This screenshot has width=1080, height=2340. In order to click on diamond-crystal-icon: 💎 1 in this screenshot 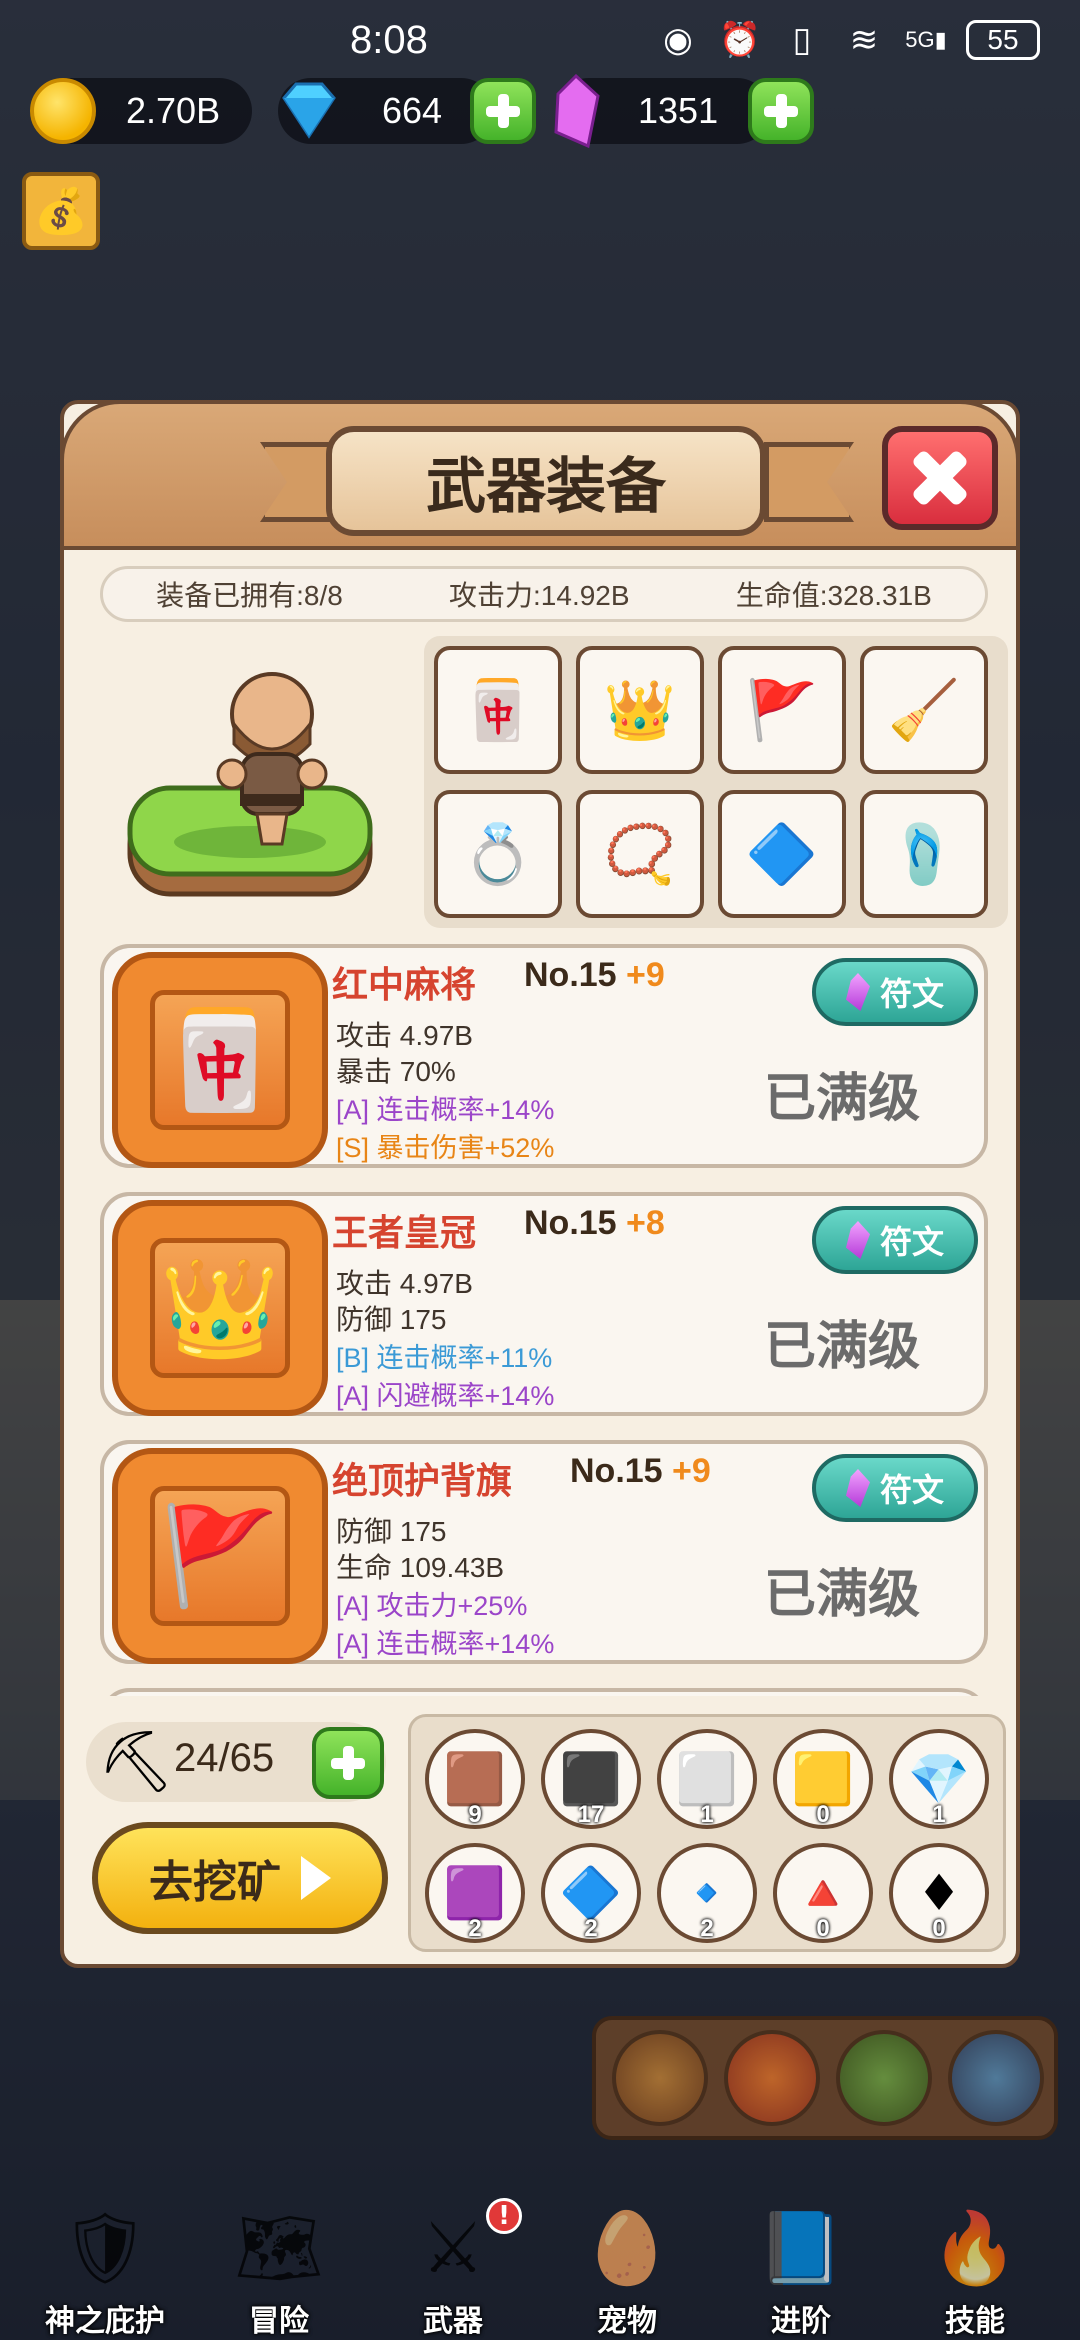, I will do `click(939, 1779)`.